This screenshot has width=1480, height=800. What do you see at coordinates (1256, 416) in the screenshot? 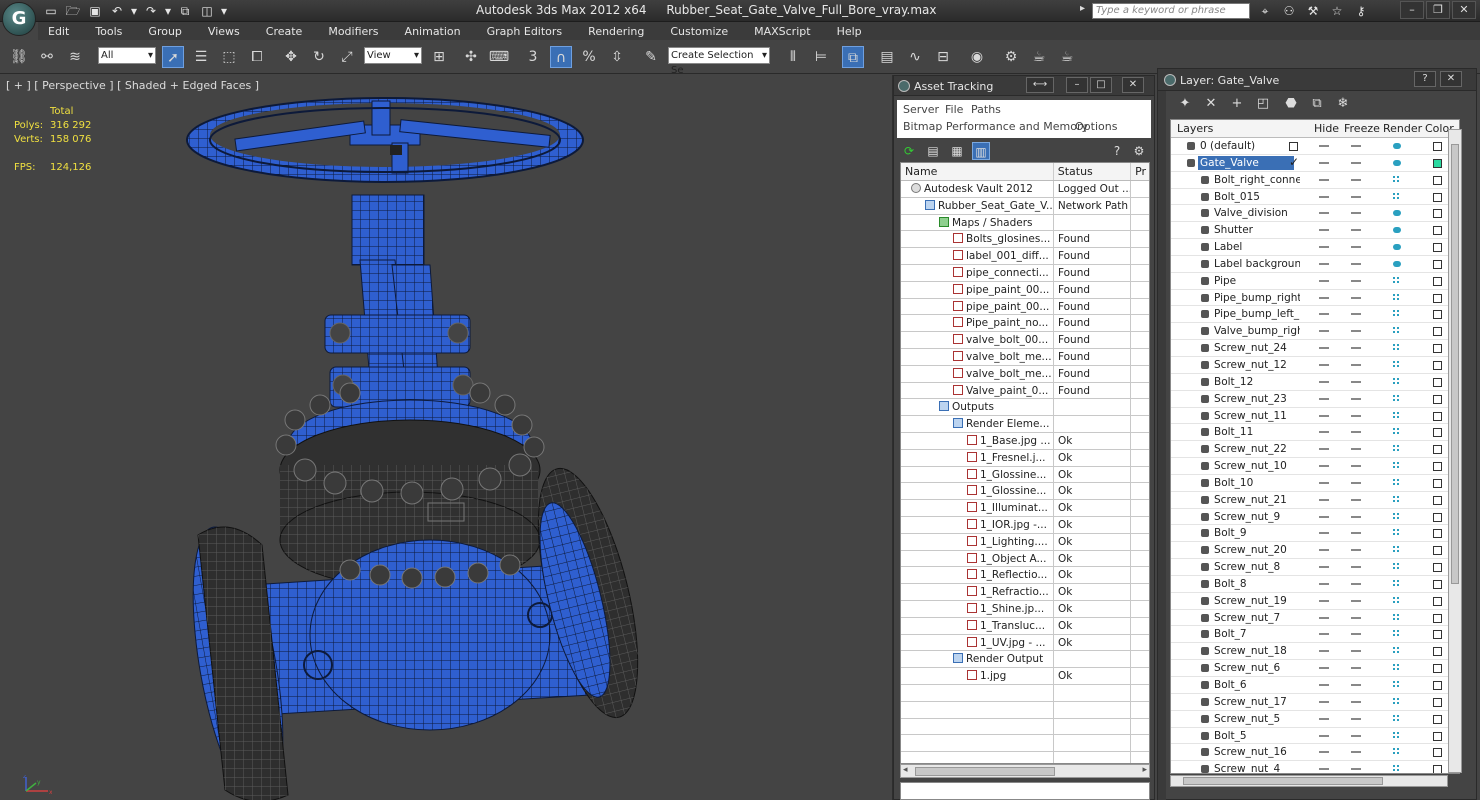
I see `layer-name: Screw_nut_11` at bounding box center [1256, 416].